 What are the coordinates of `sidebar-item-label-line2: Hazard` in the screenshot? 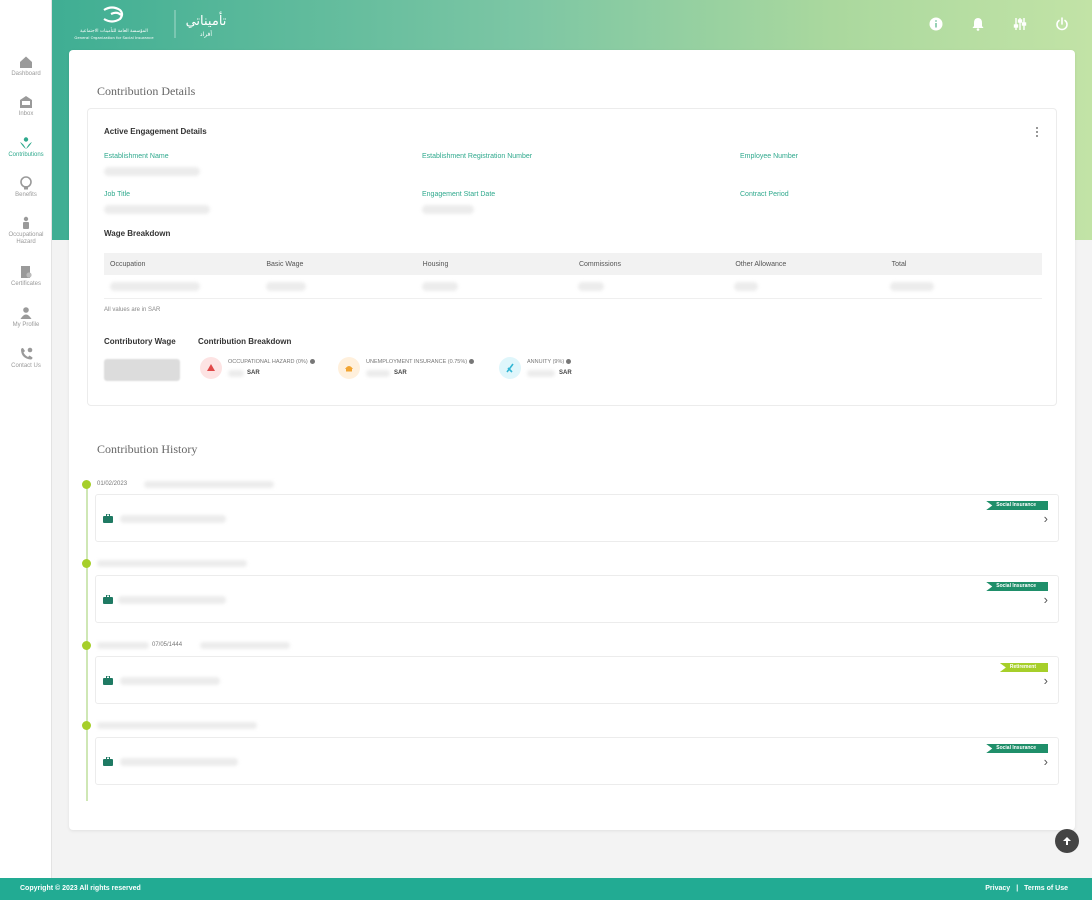 It's located at (26, 242).